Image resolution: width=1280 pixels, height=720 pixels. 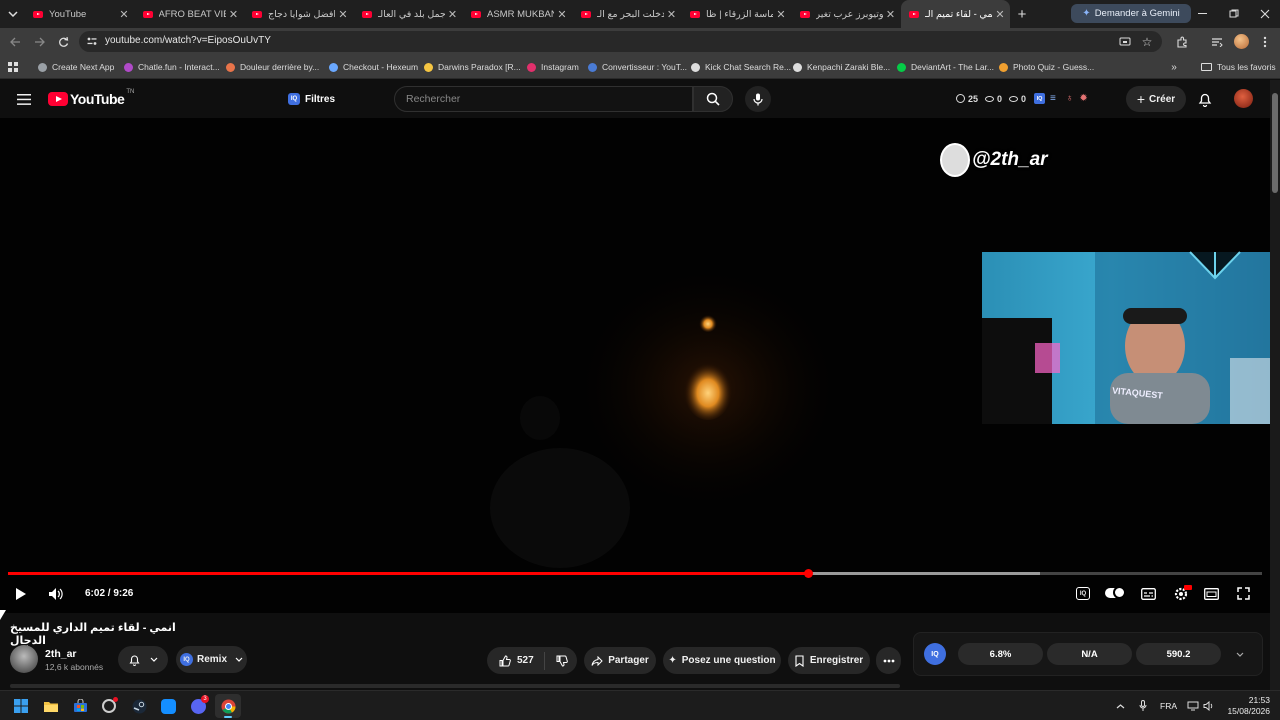 I want to click on reading-list-icon, so click(x=1217, y=42).